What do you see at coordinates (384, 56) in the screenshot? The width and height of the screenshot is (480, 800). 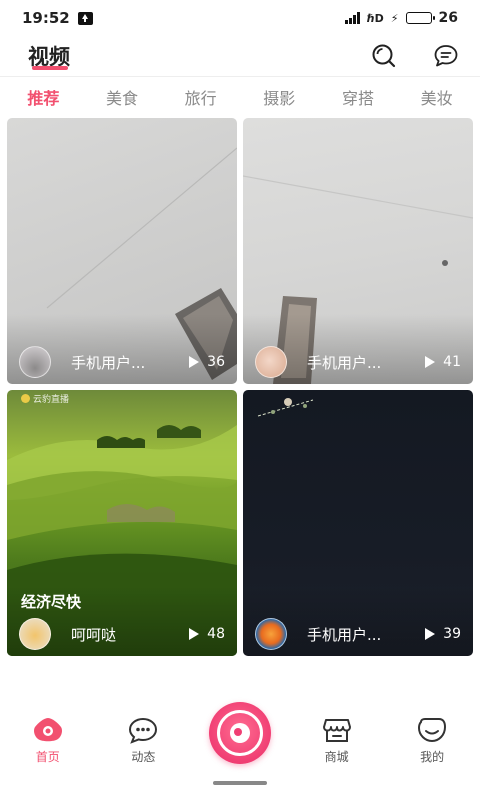 I see `search-icon` at bounding box center [384, 56].